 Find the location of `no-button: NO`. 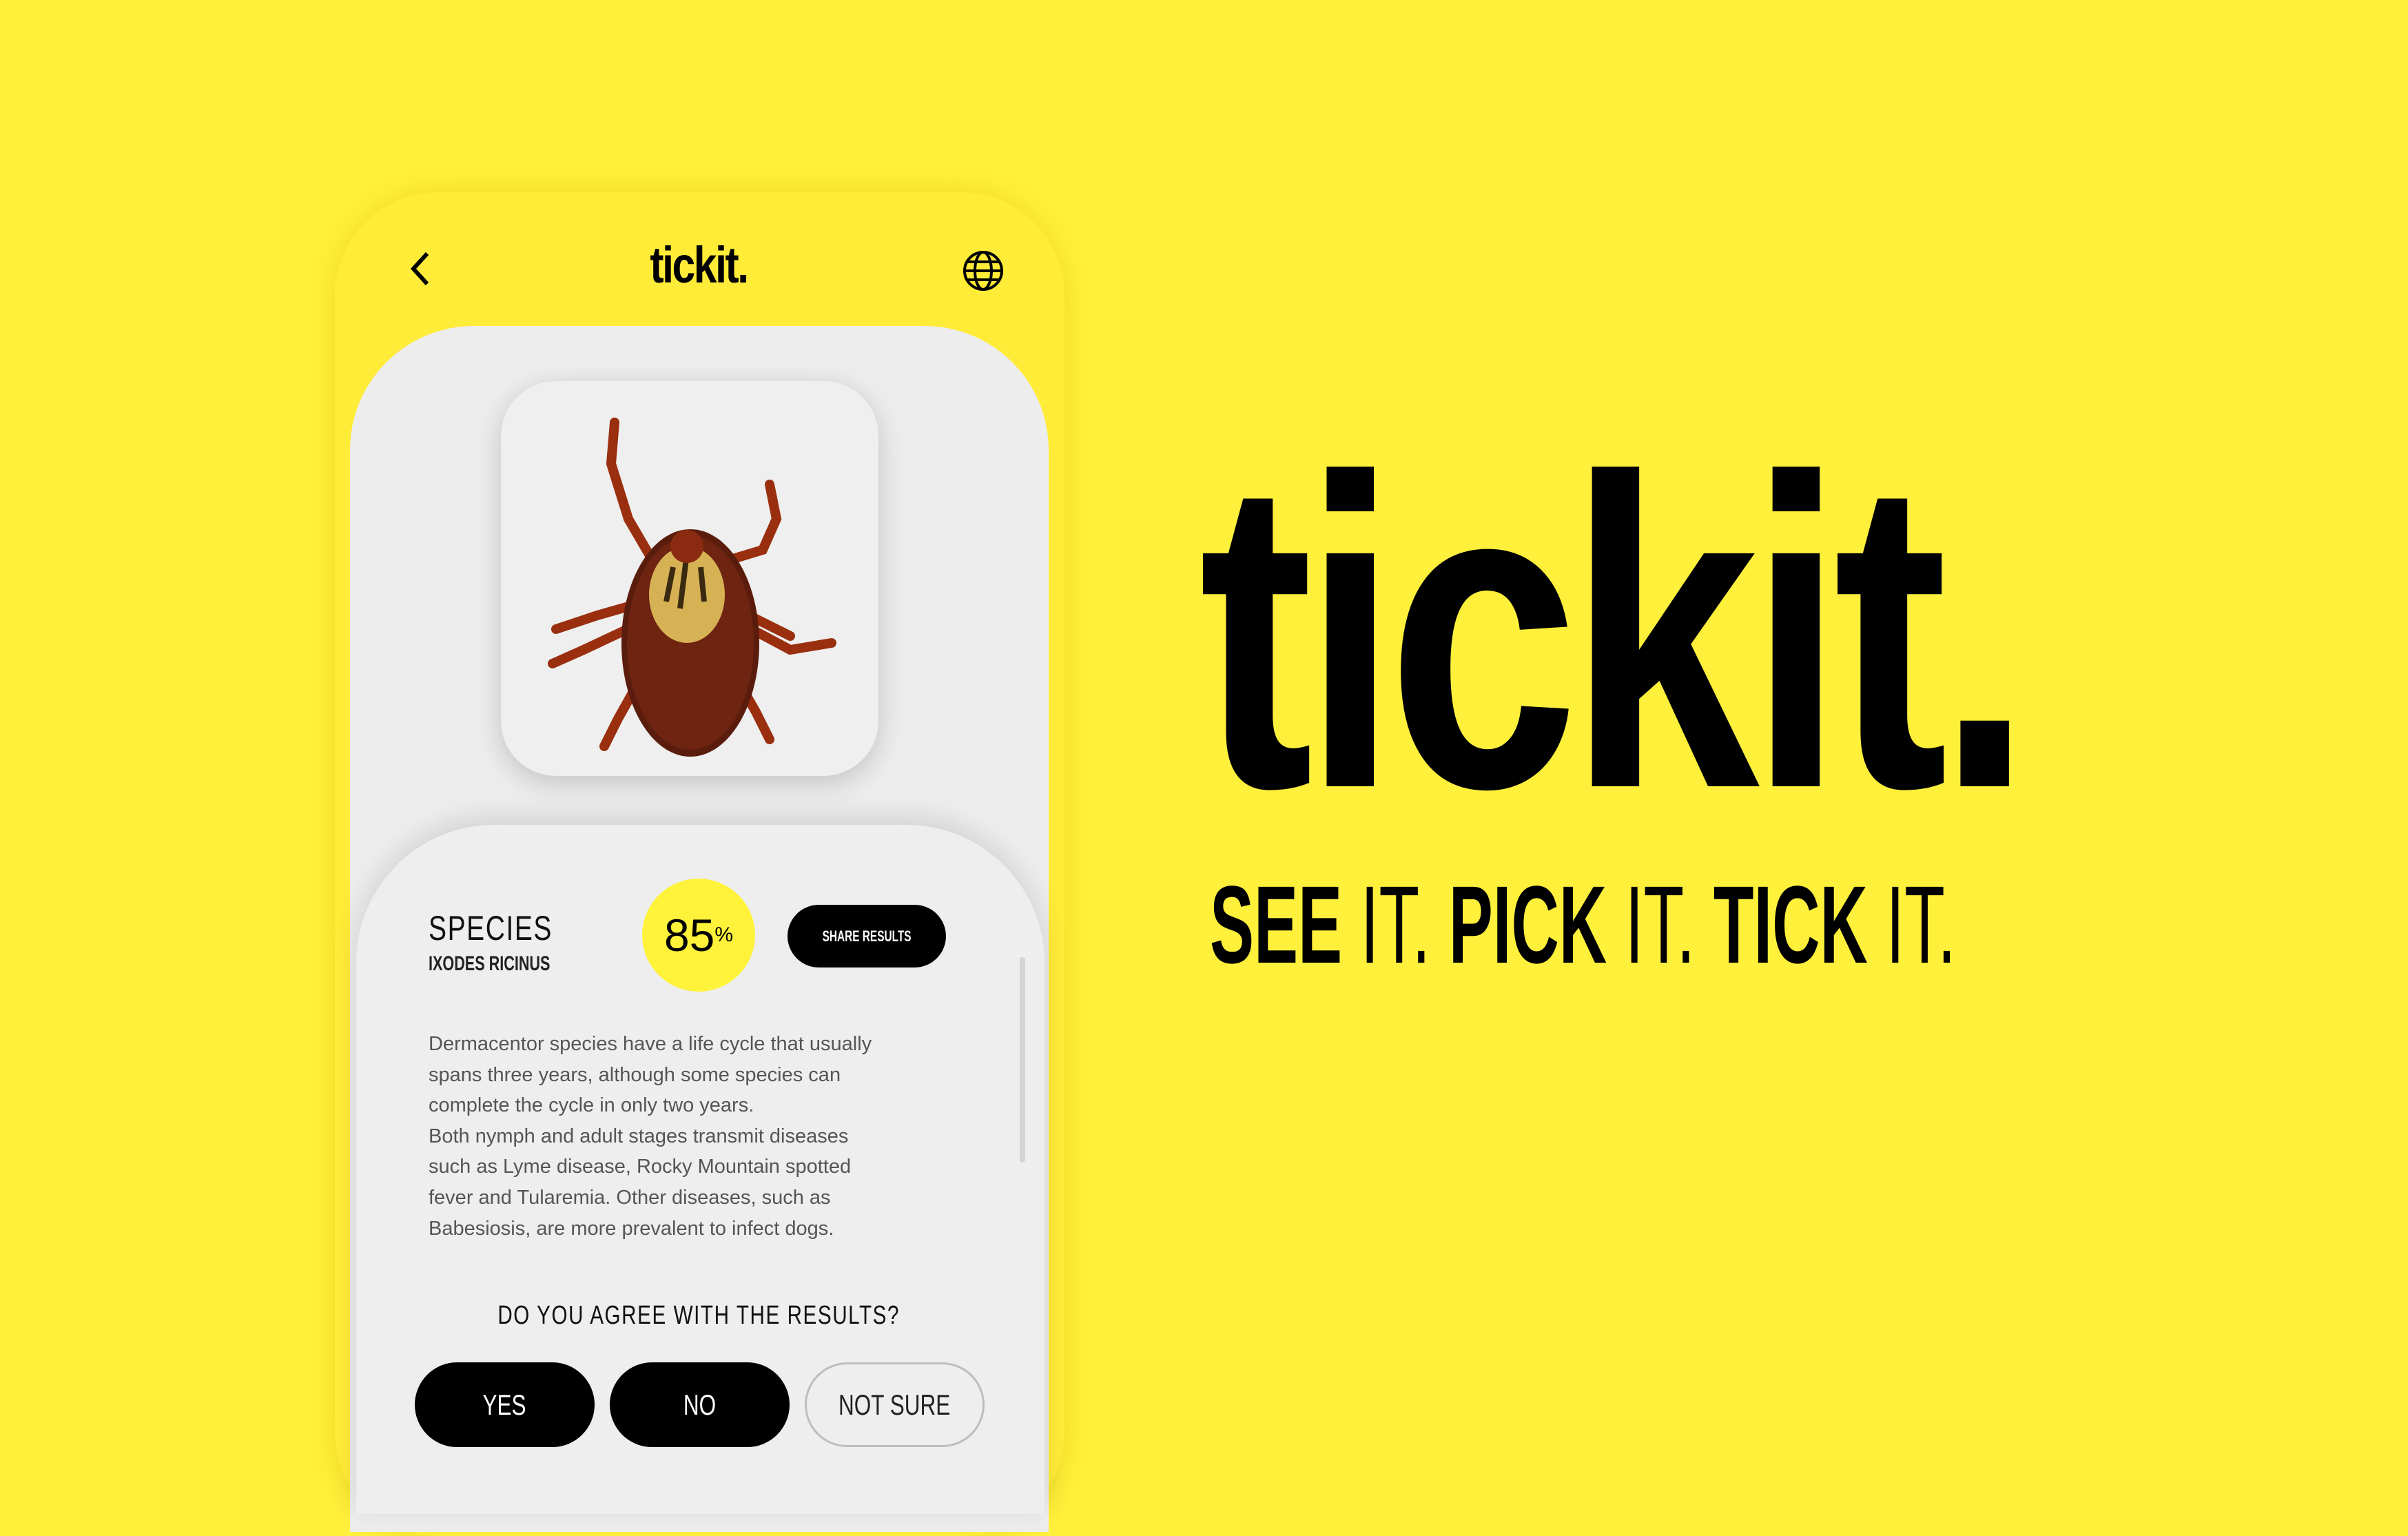

no-button: NO is located at coordinates (700, 1404).